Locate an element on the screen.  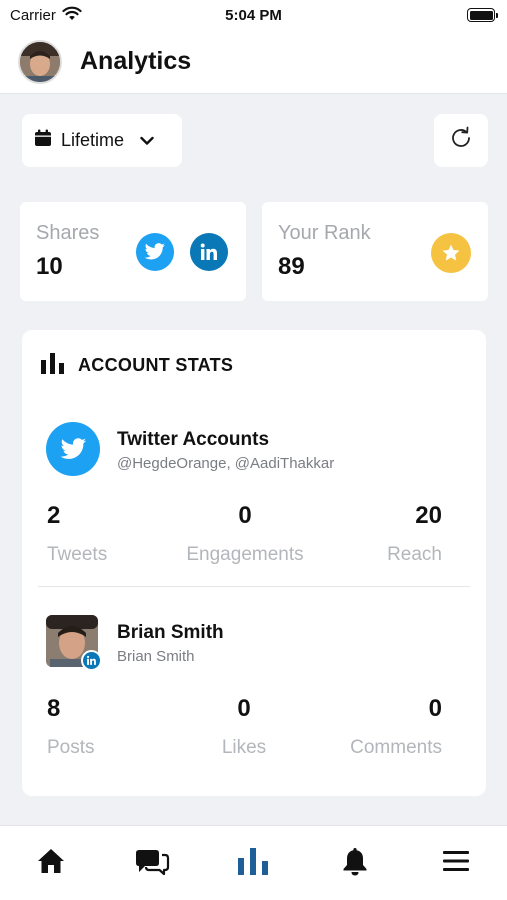
bottom-nav is located at coordinates (253, 862).